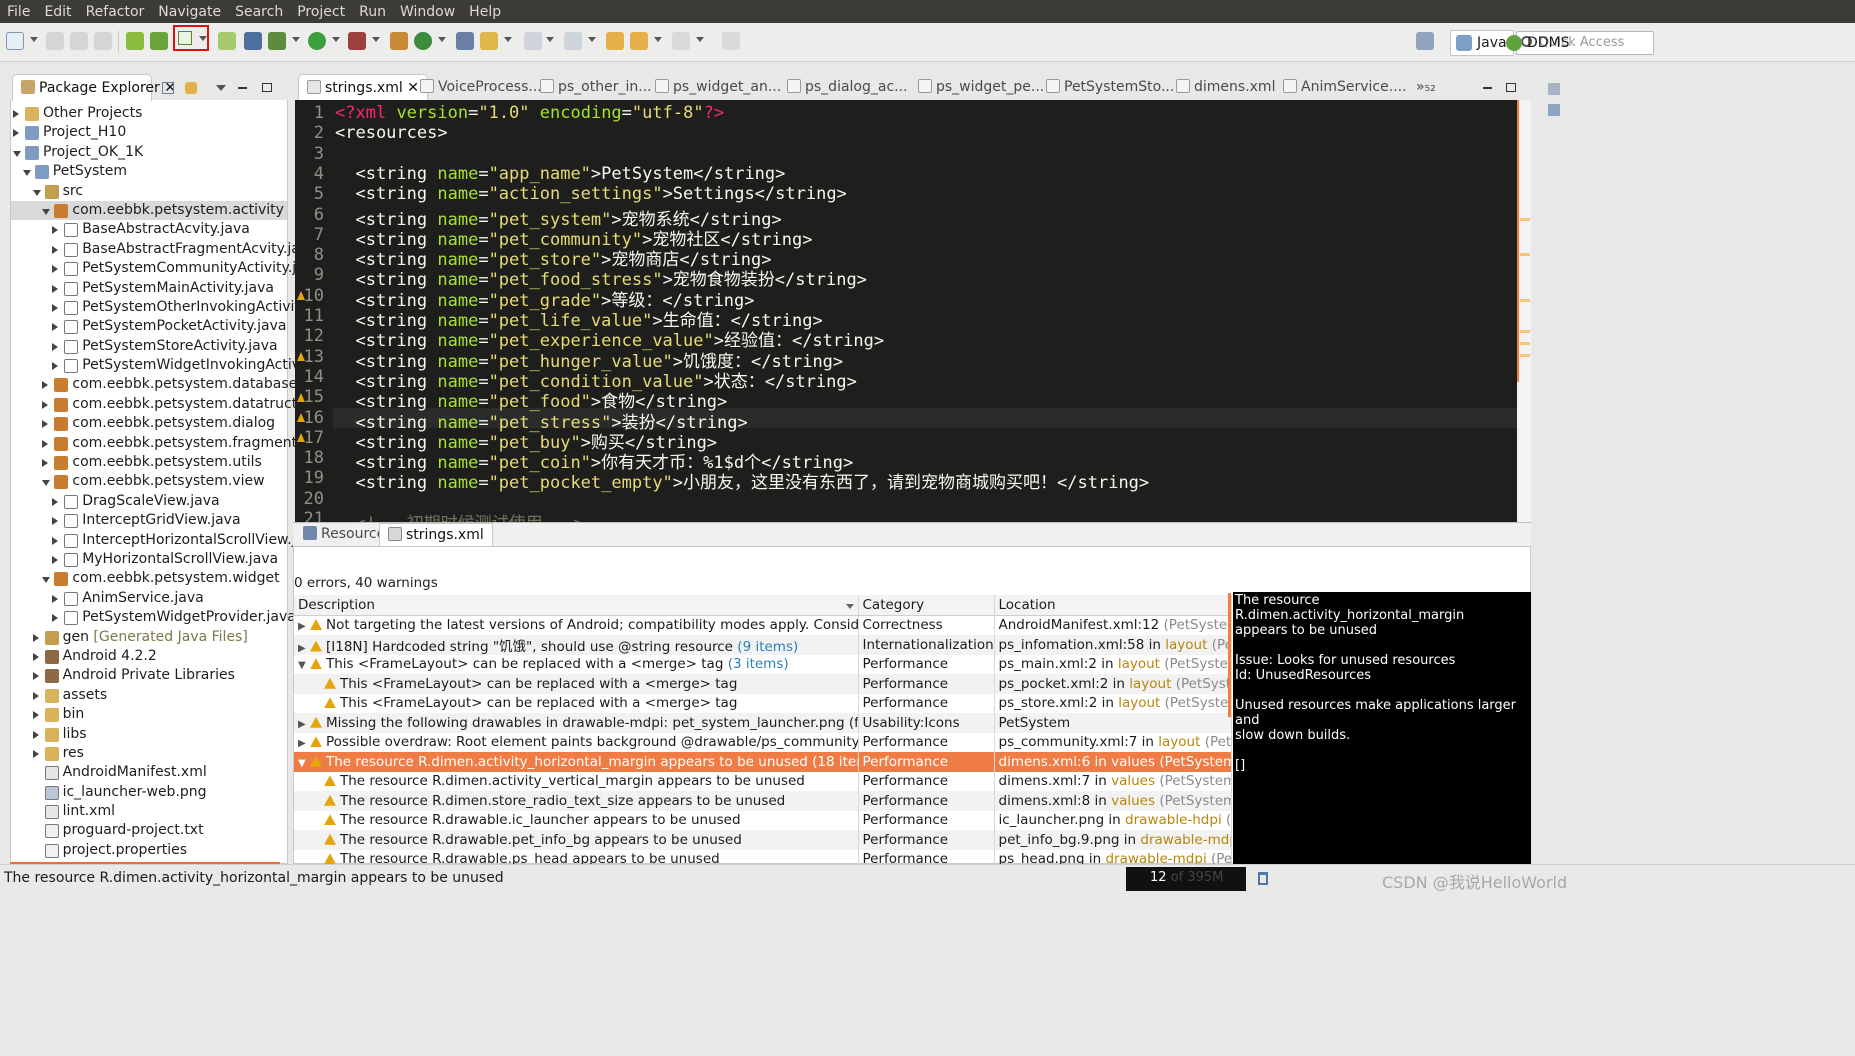 The width and height of the screenshot is (1855, 1056). I want to click on debug-icon, so click(253, 41).